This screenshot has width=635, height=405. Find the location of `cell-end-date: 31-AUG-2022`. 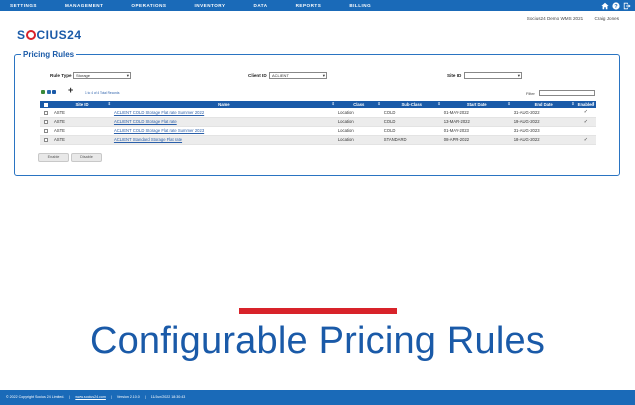

cell-end-date: 31-AUG-2022 is located at coordinates (543, 113).